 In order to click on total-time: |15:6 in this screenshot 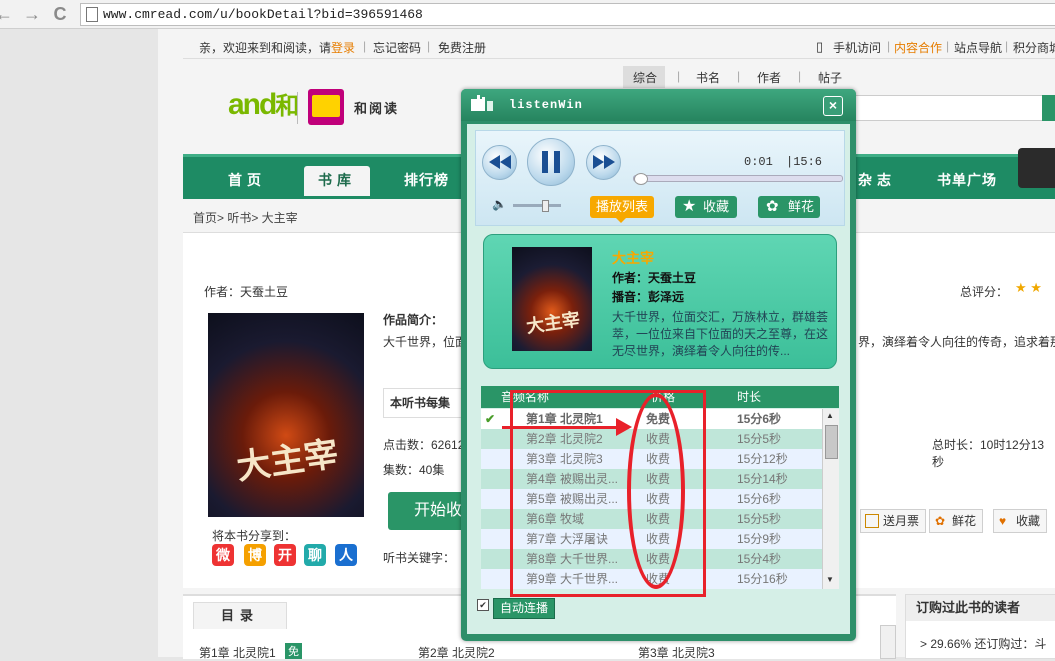, I will do `click(804, 162)`.